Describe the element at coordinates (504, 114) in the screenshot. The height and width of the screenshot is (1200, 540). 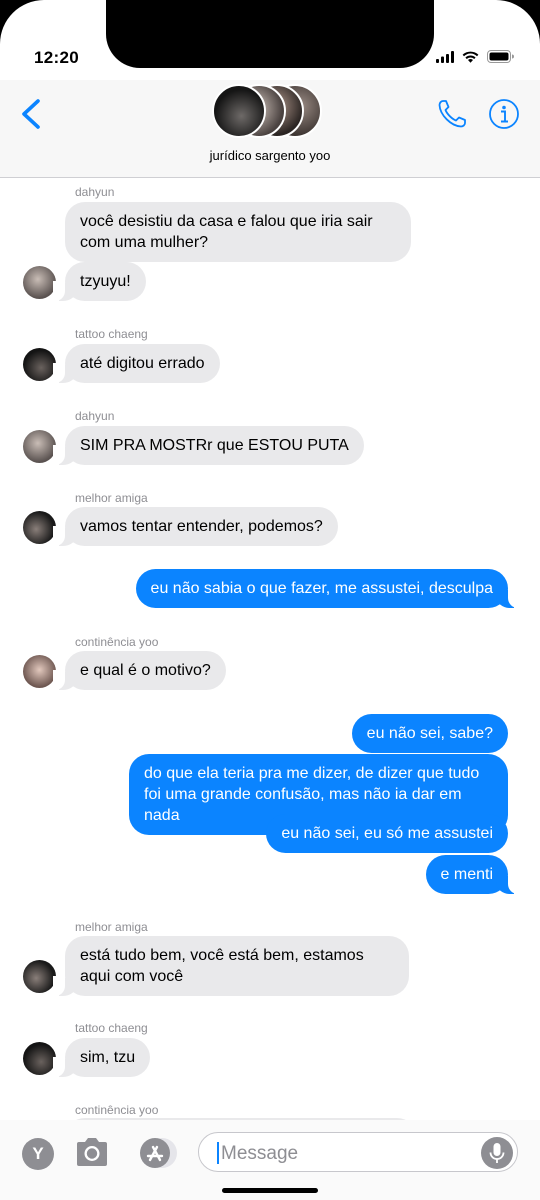
I see `info-icon` at that location.